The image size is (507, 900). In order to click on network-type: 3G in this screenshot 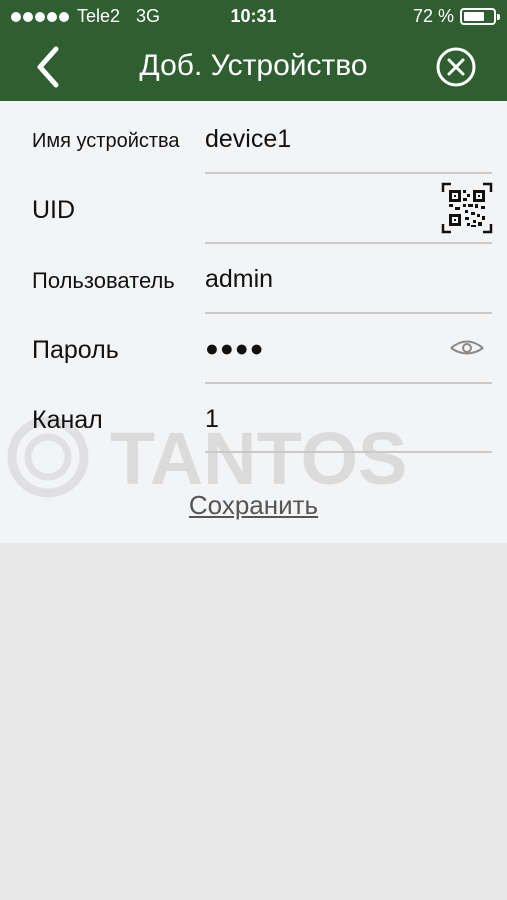, I will do `click(148, 16)`.